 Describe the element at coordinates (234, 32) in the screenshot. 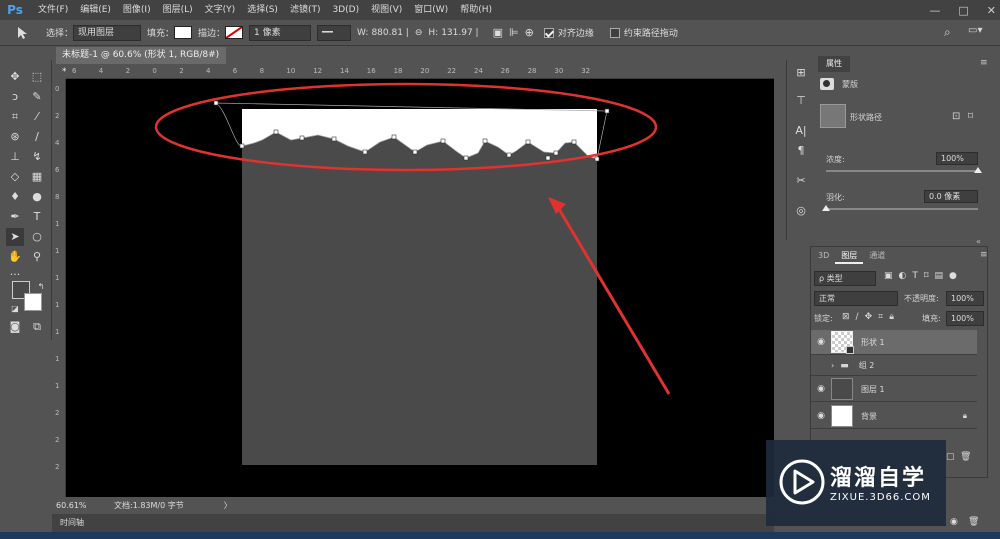

I see `stroke-swatch` at that location.